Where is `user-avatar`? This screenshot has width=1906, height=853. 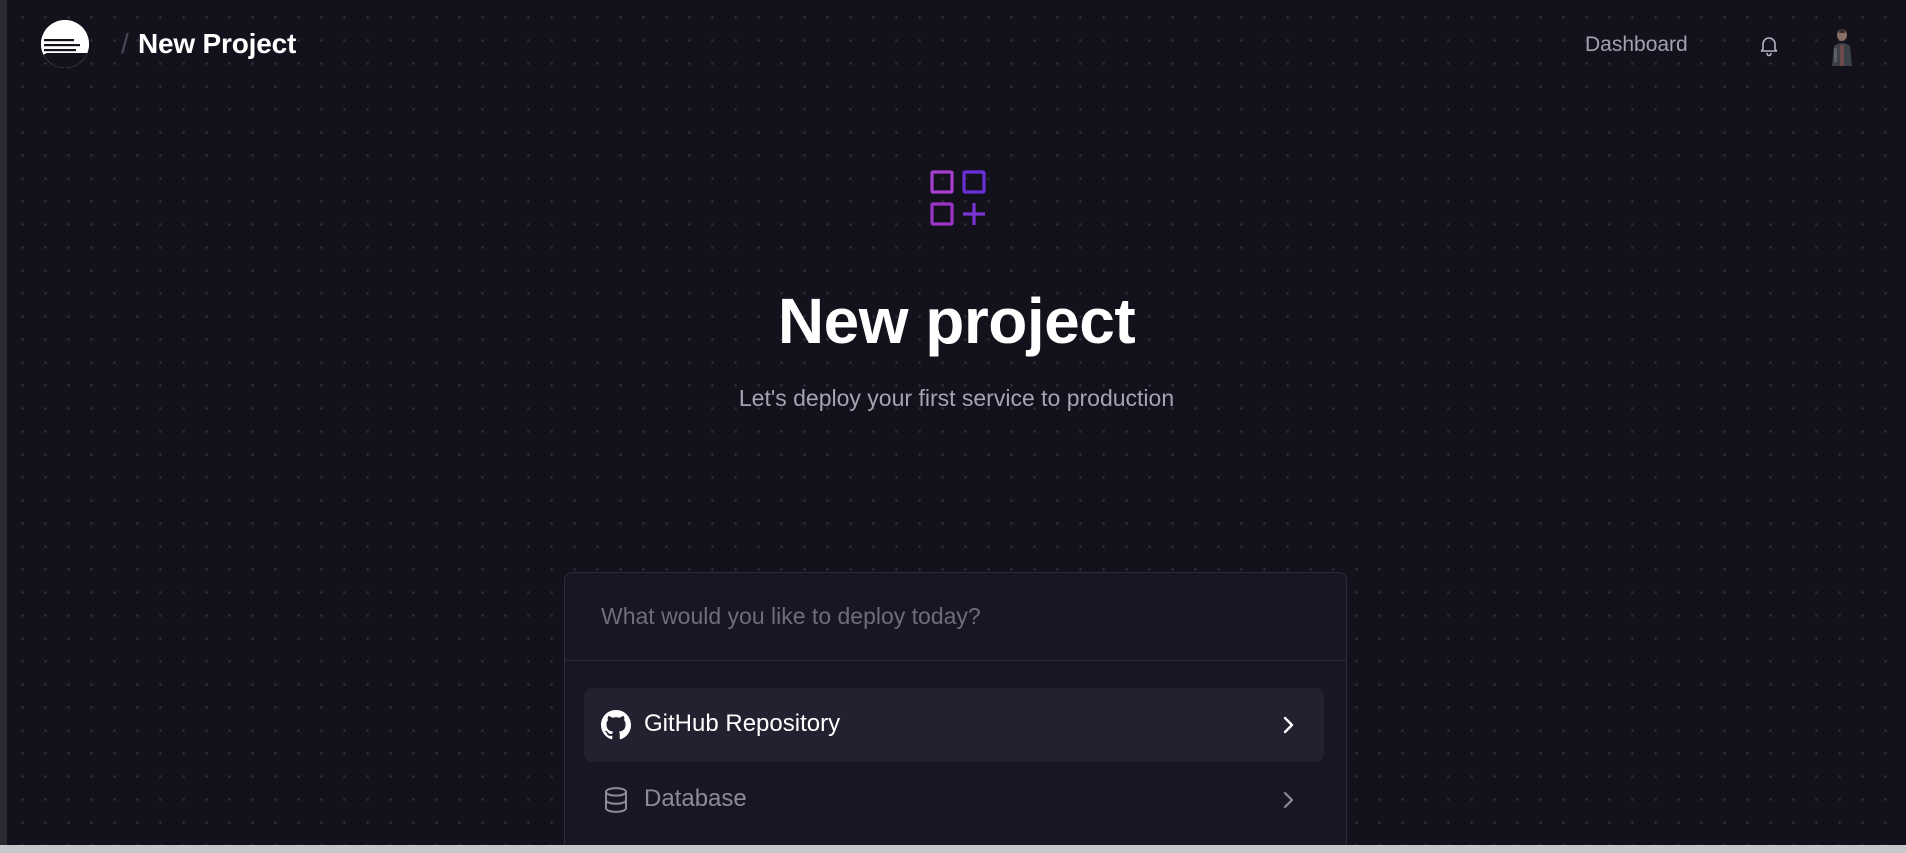 user-avatar is located at coordinates (1842, 46).